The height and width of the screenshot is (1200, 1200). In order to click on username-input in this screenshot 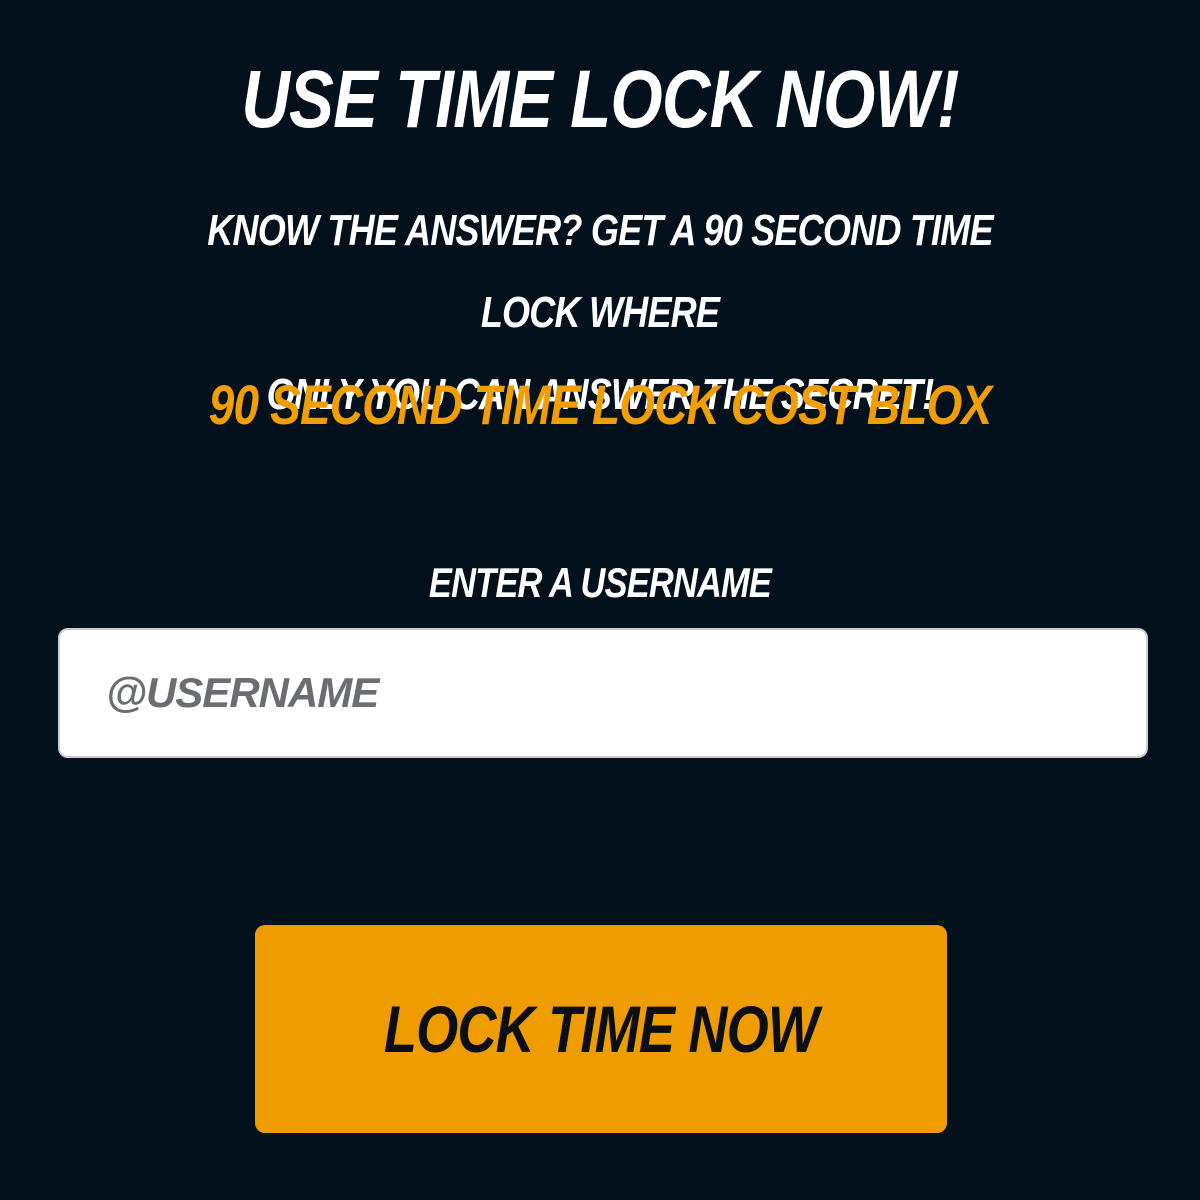, I will do `click(603, 693)`.